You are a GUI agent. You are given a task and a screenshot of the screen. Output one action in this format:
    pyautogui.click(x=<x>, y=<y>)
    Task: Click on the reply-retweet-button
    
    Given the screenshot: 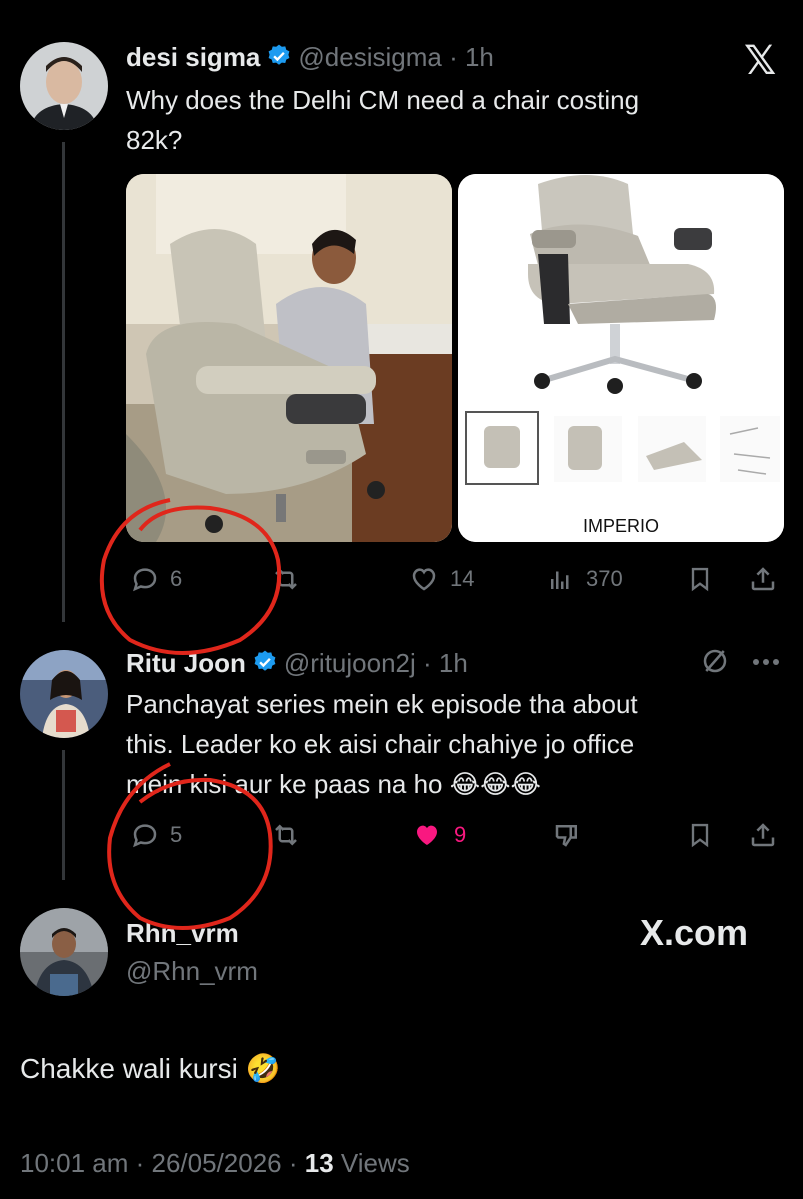 What is the action you would take?
    pyautogui.click(x=286, y=835)
    